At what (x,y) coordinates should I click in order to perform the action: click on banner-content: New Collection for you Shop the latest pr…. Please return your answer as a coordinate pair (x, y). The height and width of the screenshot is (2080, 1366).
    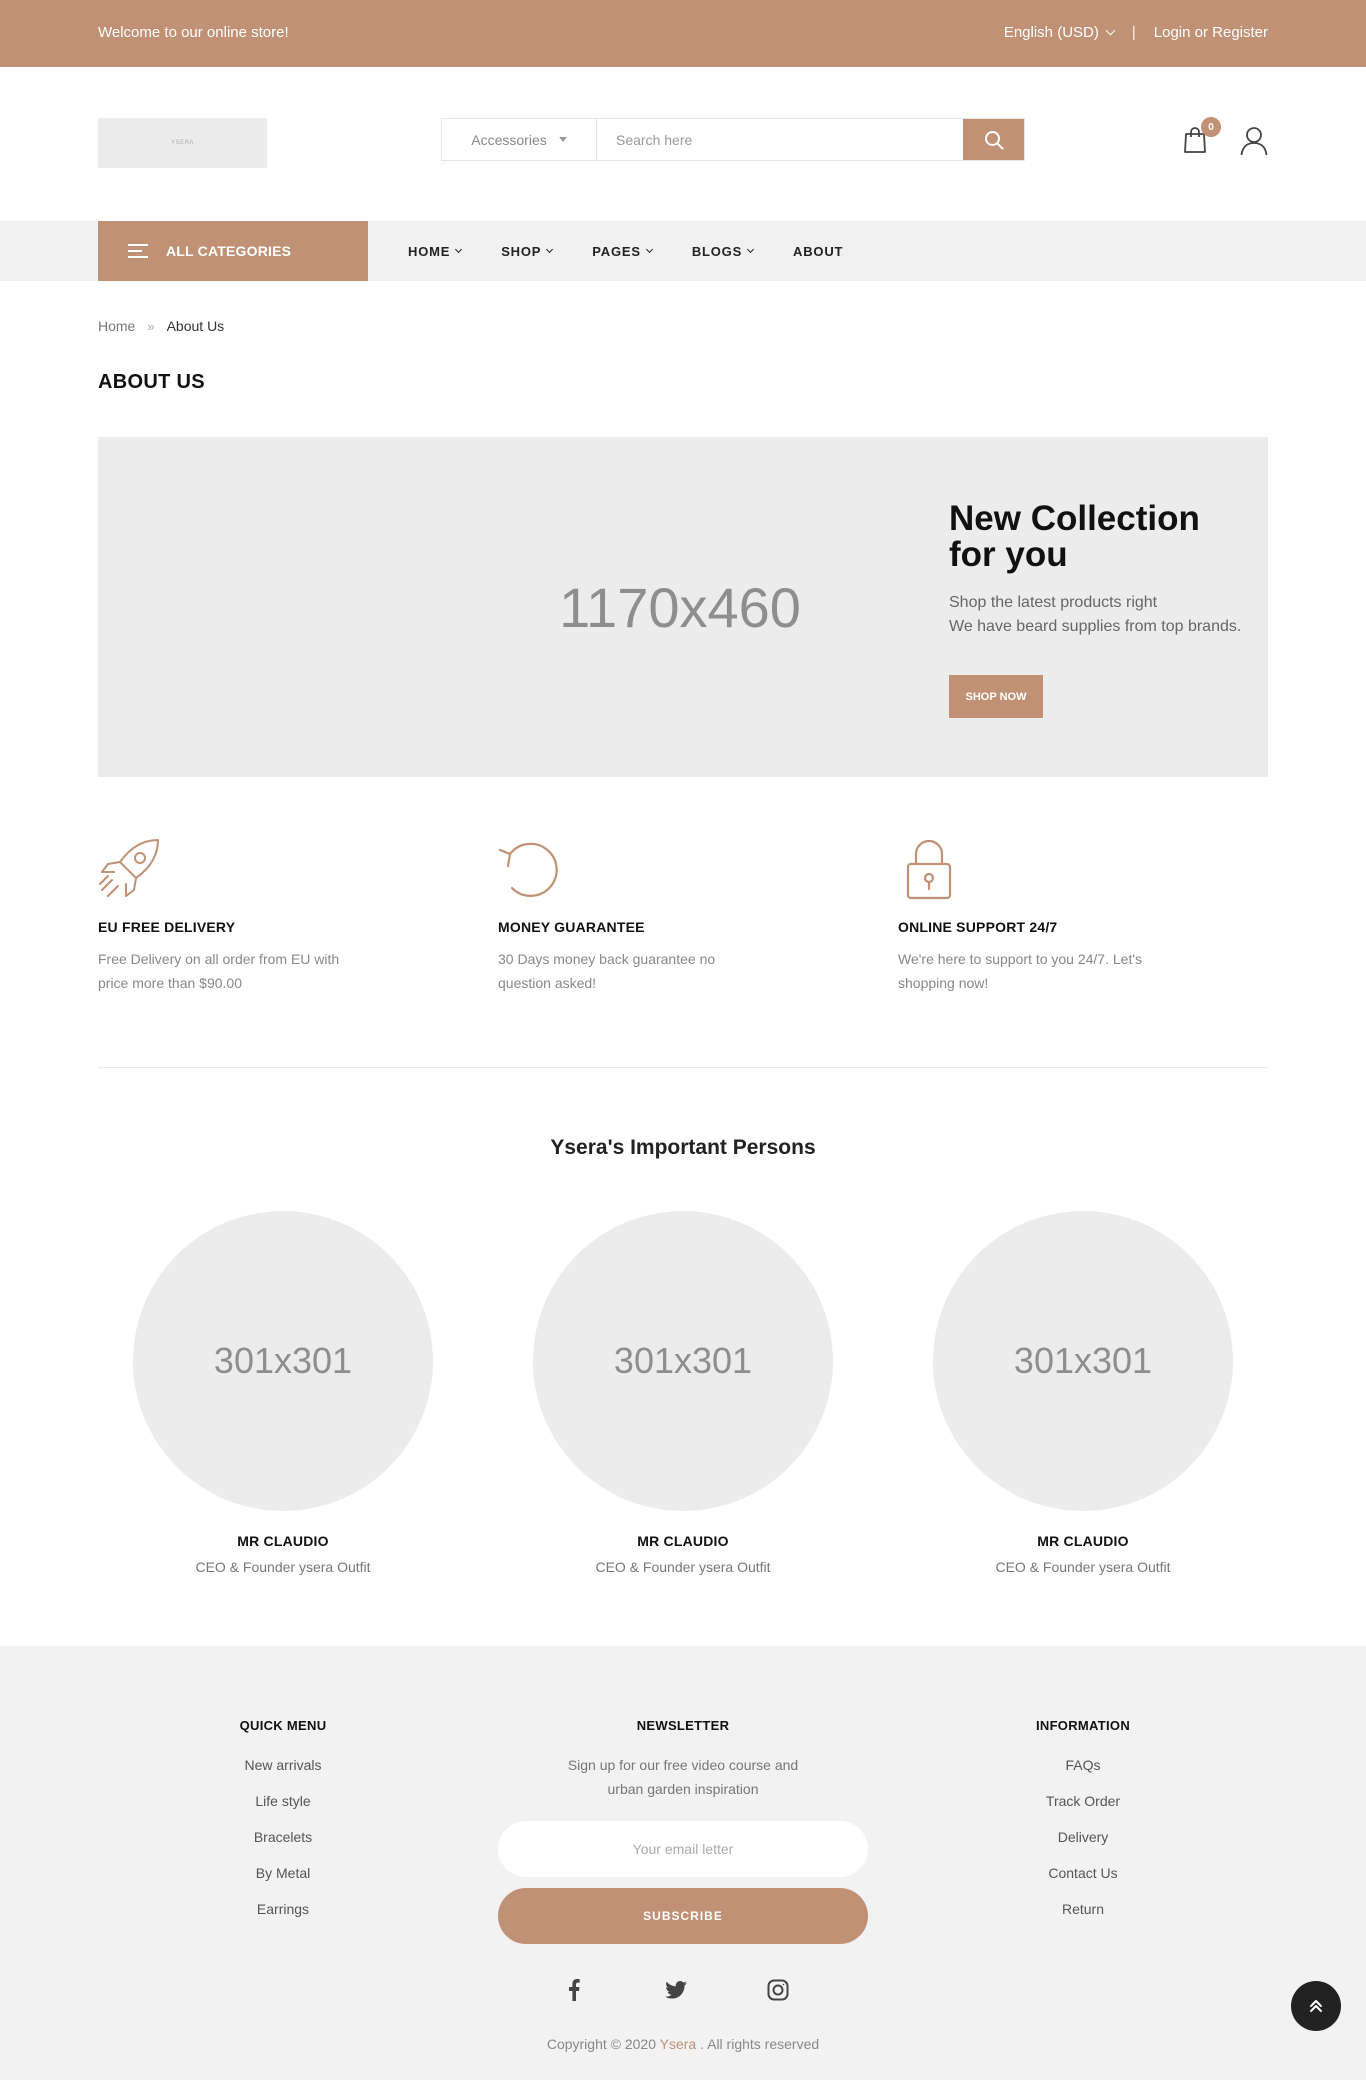
    Looking at the image, I should click on (1095, 609).